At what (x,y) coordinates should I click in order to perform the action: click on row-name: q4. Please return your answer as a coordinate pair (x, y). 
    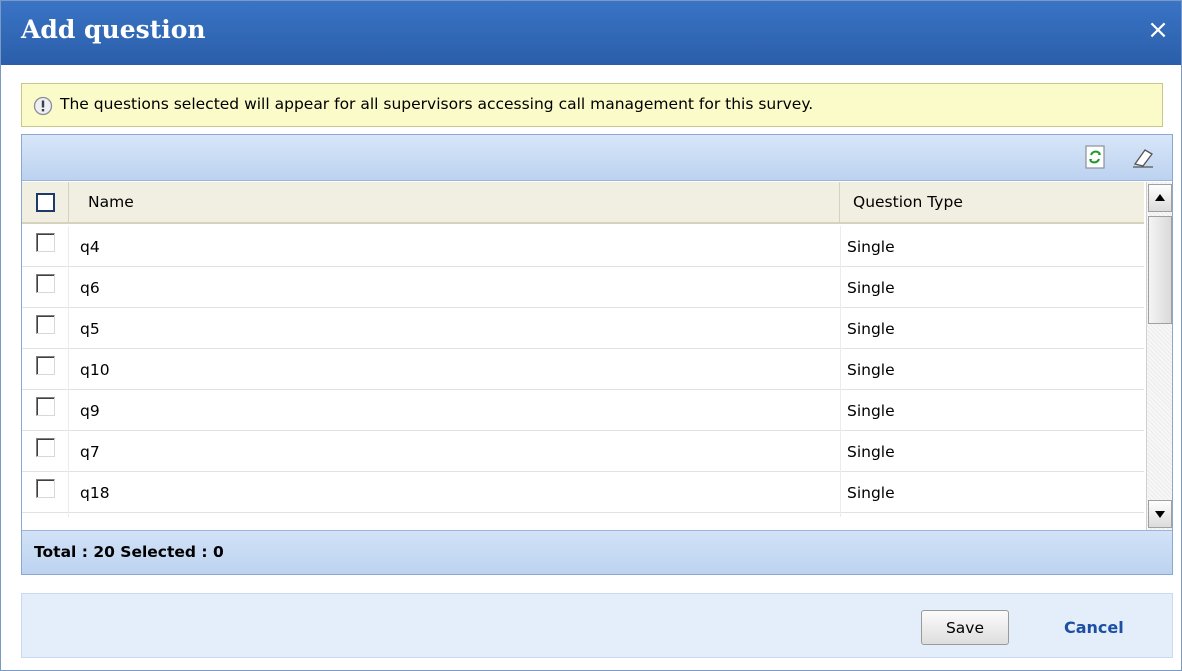
    Looking at the image, I should click on (90, 247).